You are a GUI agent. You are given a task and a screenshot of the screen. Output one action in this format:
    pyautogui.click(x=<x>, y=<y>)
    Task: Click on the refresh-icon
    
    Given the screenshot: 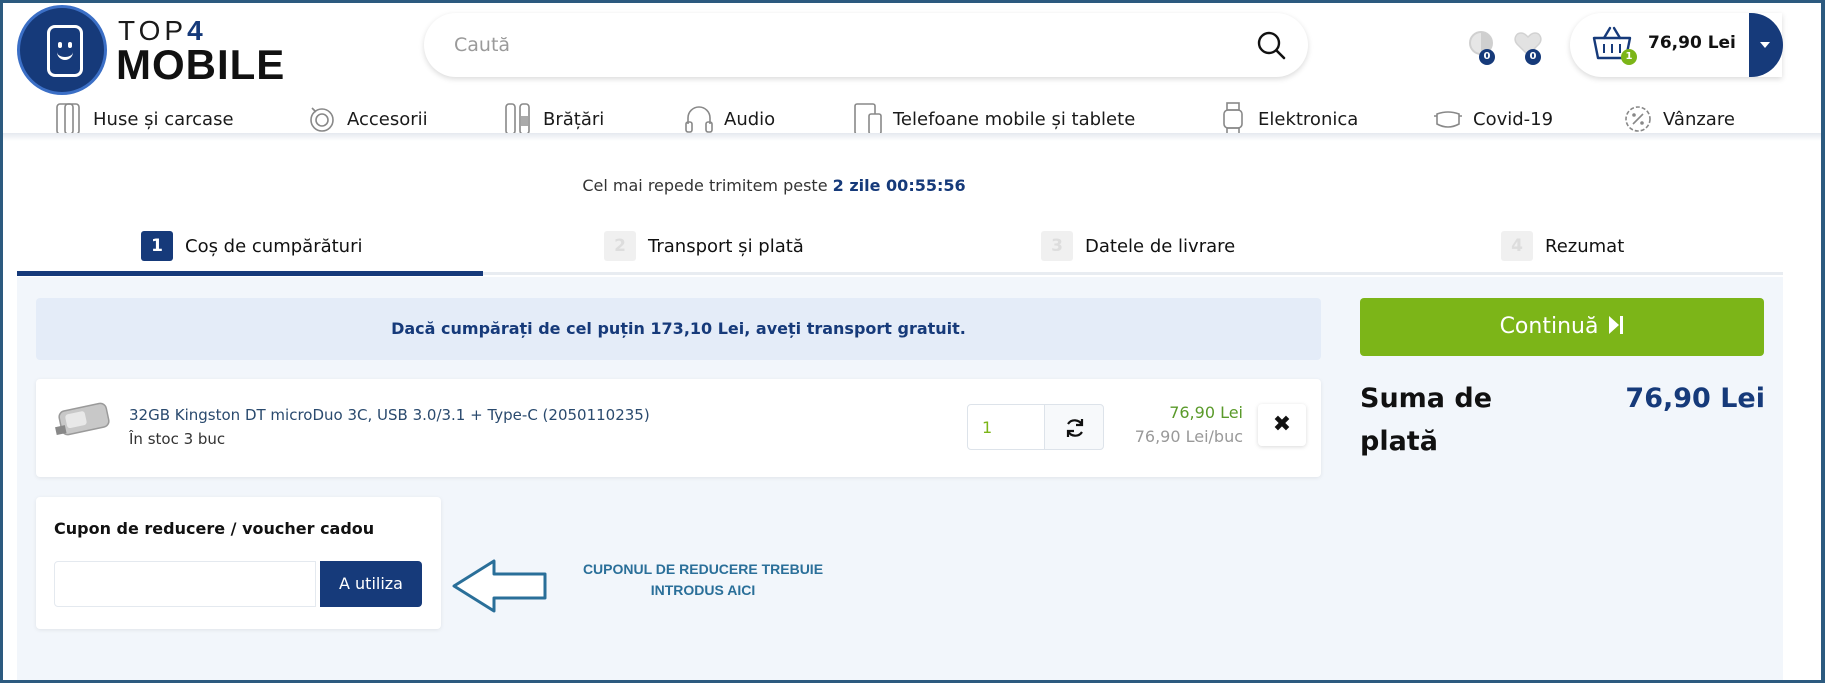 What is the action you would take?
    pyautogui.click(x=1075, y=428)
    